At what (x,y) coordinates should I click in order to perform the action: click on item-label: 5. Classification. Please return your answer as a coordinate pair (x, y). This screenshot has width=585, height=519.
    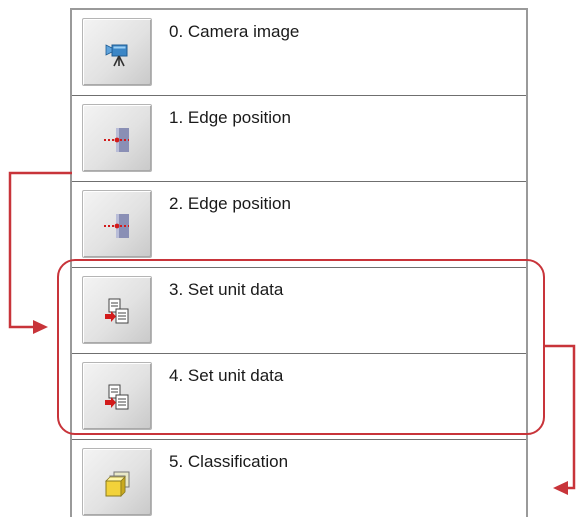
    Looking at the image, I should click on (229, 461).